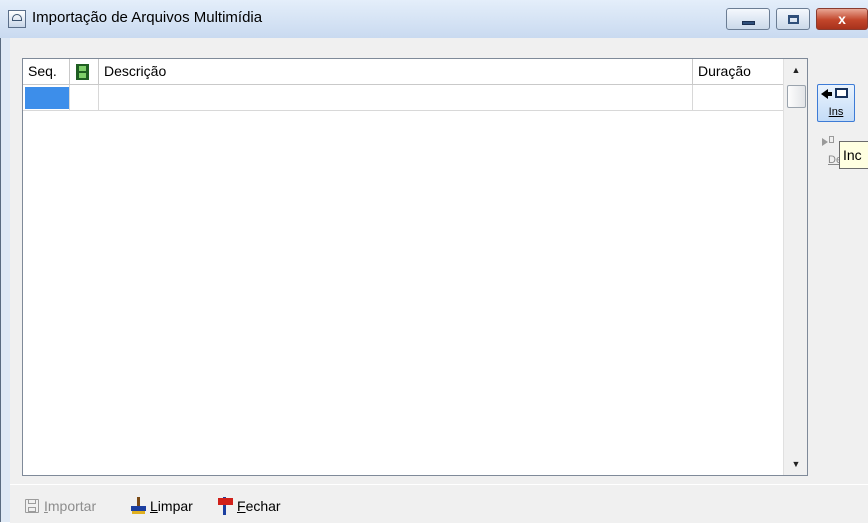  I want to click on scroll-down-icon: ▼, so click(796, 464).